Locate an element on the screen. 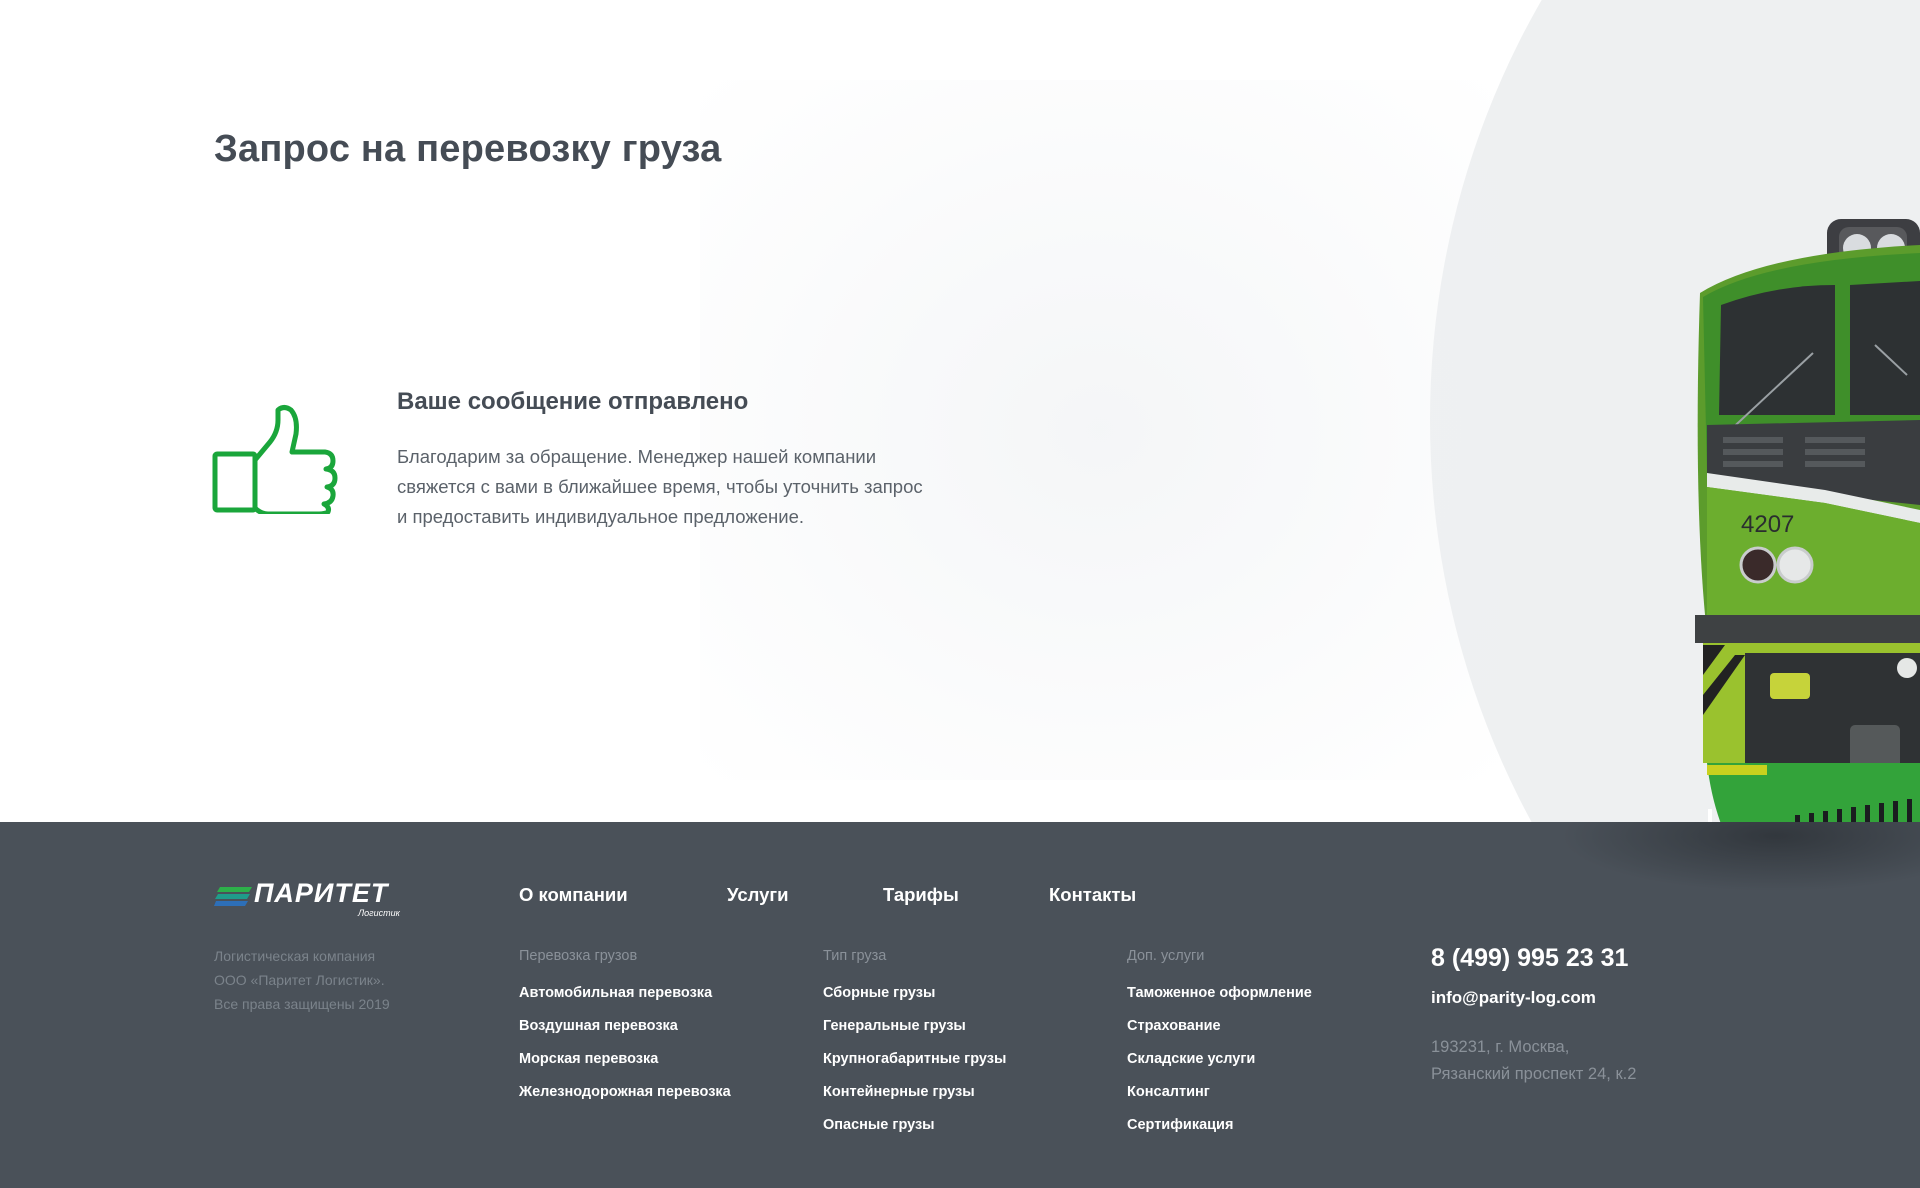  footer-logo: ПАРИТЕТ Логистик is located at coordinates (314, 898).